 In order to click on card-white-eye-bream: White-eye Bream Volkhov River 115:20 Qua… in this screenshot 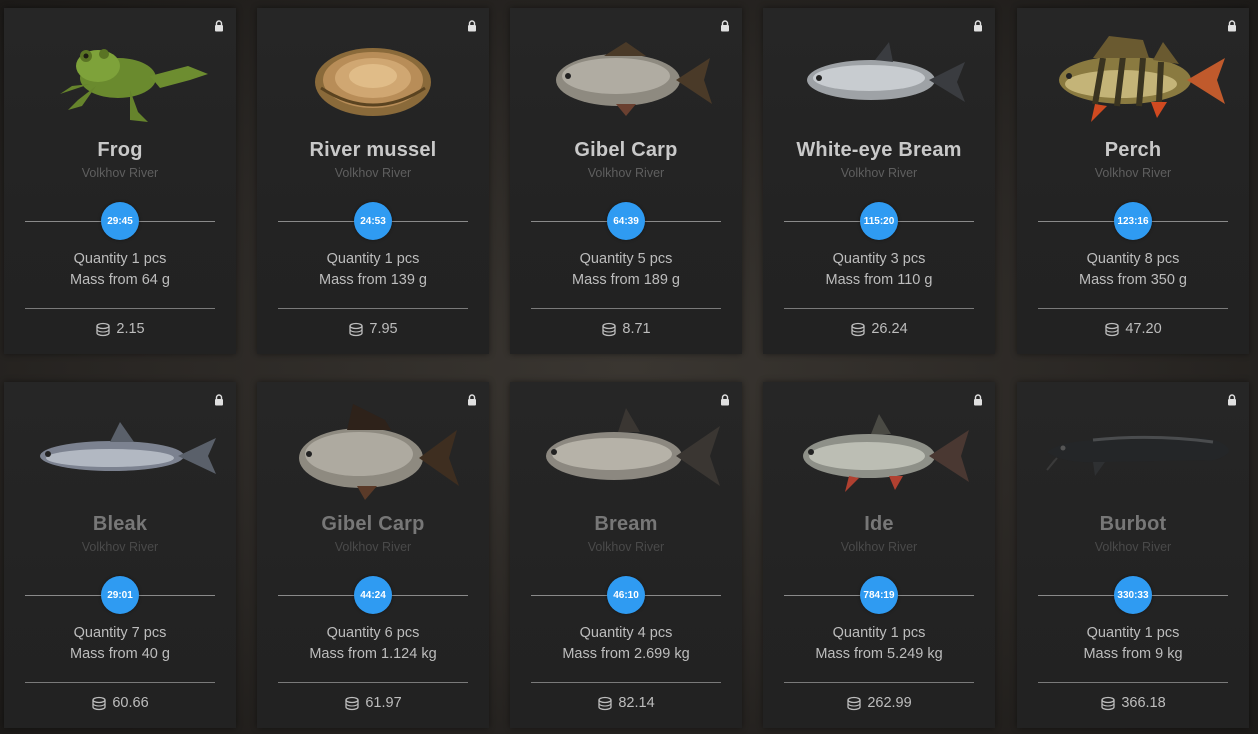, I will do `click(879, 181)`.